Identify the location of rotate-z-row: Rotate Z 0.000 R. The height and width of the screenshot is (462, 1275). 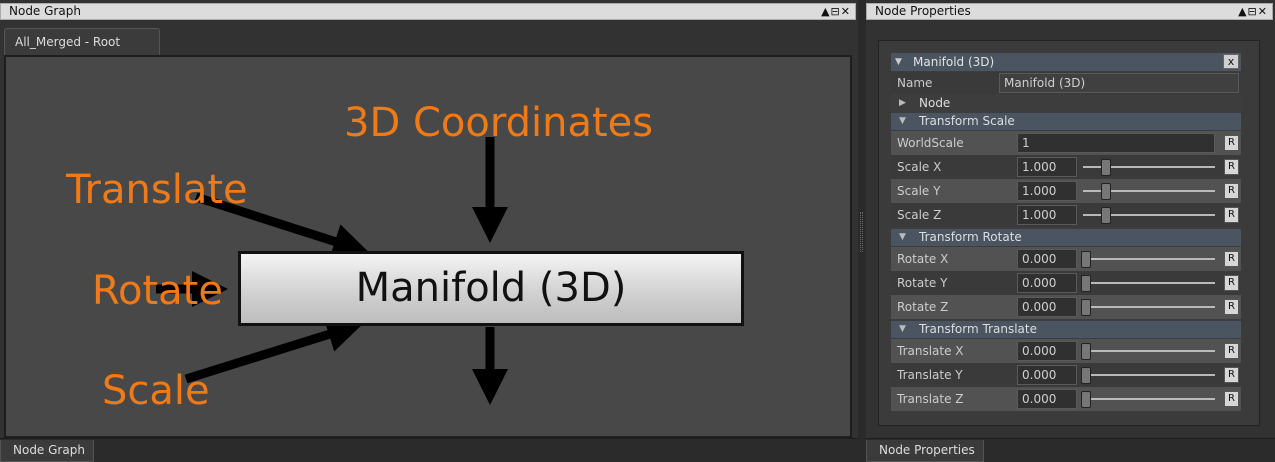
(1066, 307).